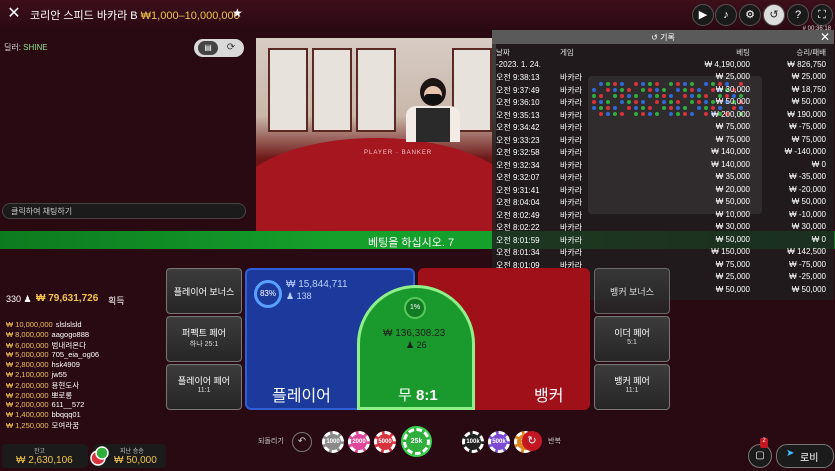 This screenshot has height=471, width=835. I want to click on balance-value: ₩ 2,630,106, so click(44, 460).